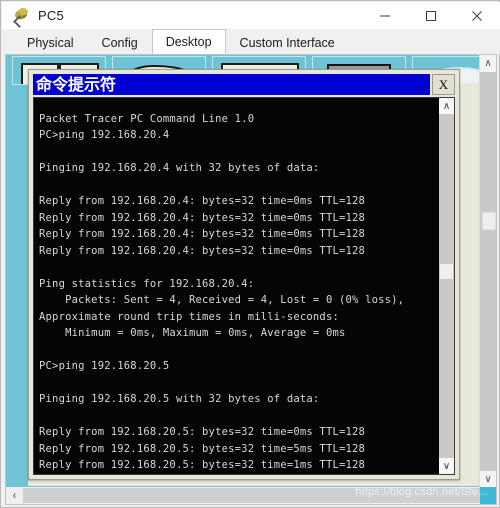  What do you see at coordinates (489, 221) in the screenshot?
I see `desktop-vscroll-thumb` at bounding box center [489, 221].